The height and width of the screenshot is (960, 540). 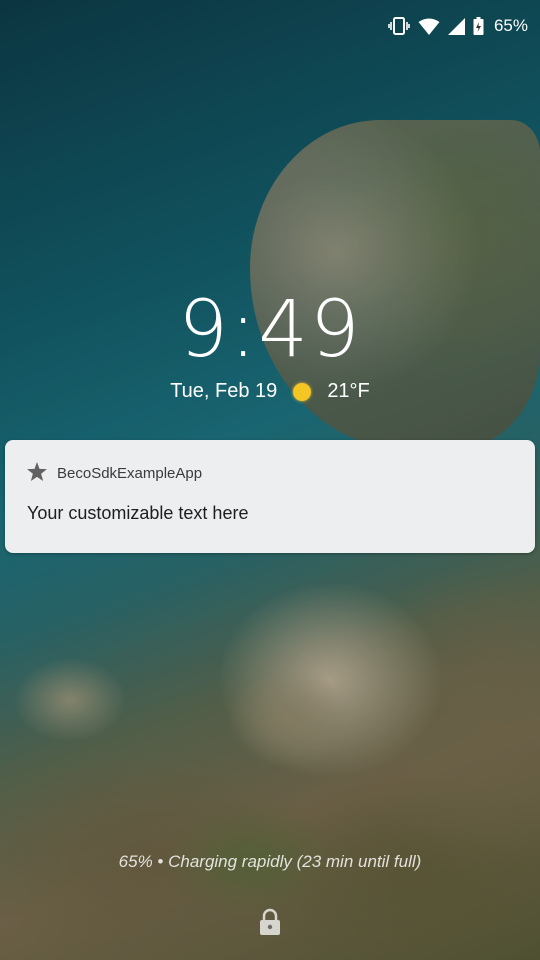 I want to click on notification-header: BecoSdkExampleApp, so click(x=114, y=473).